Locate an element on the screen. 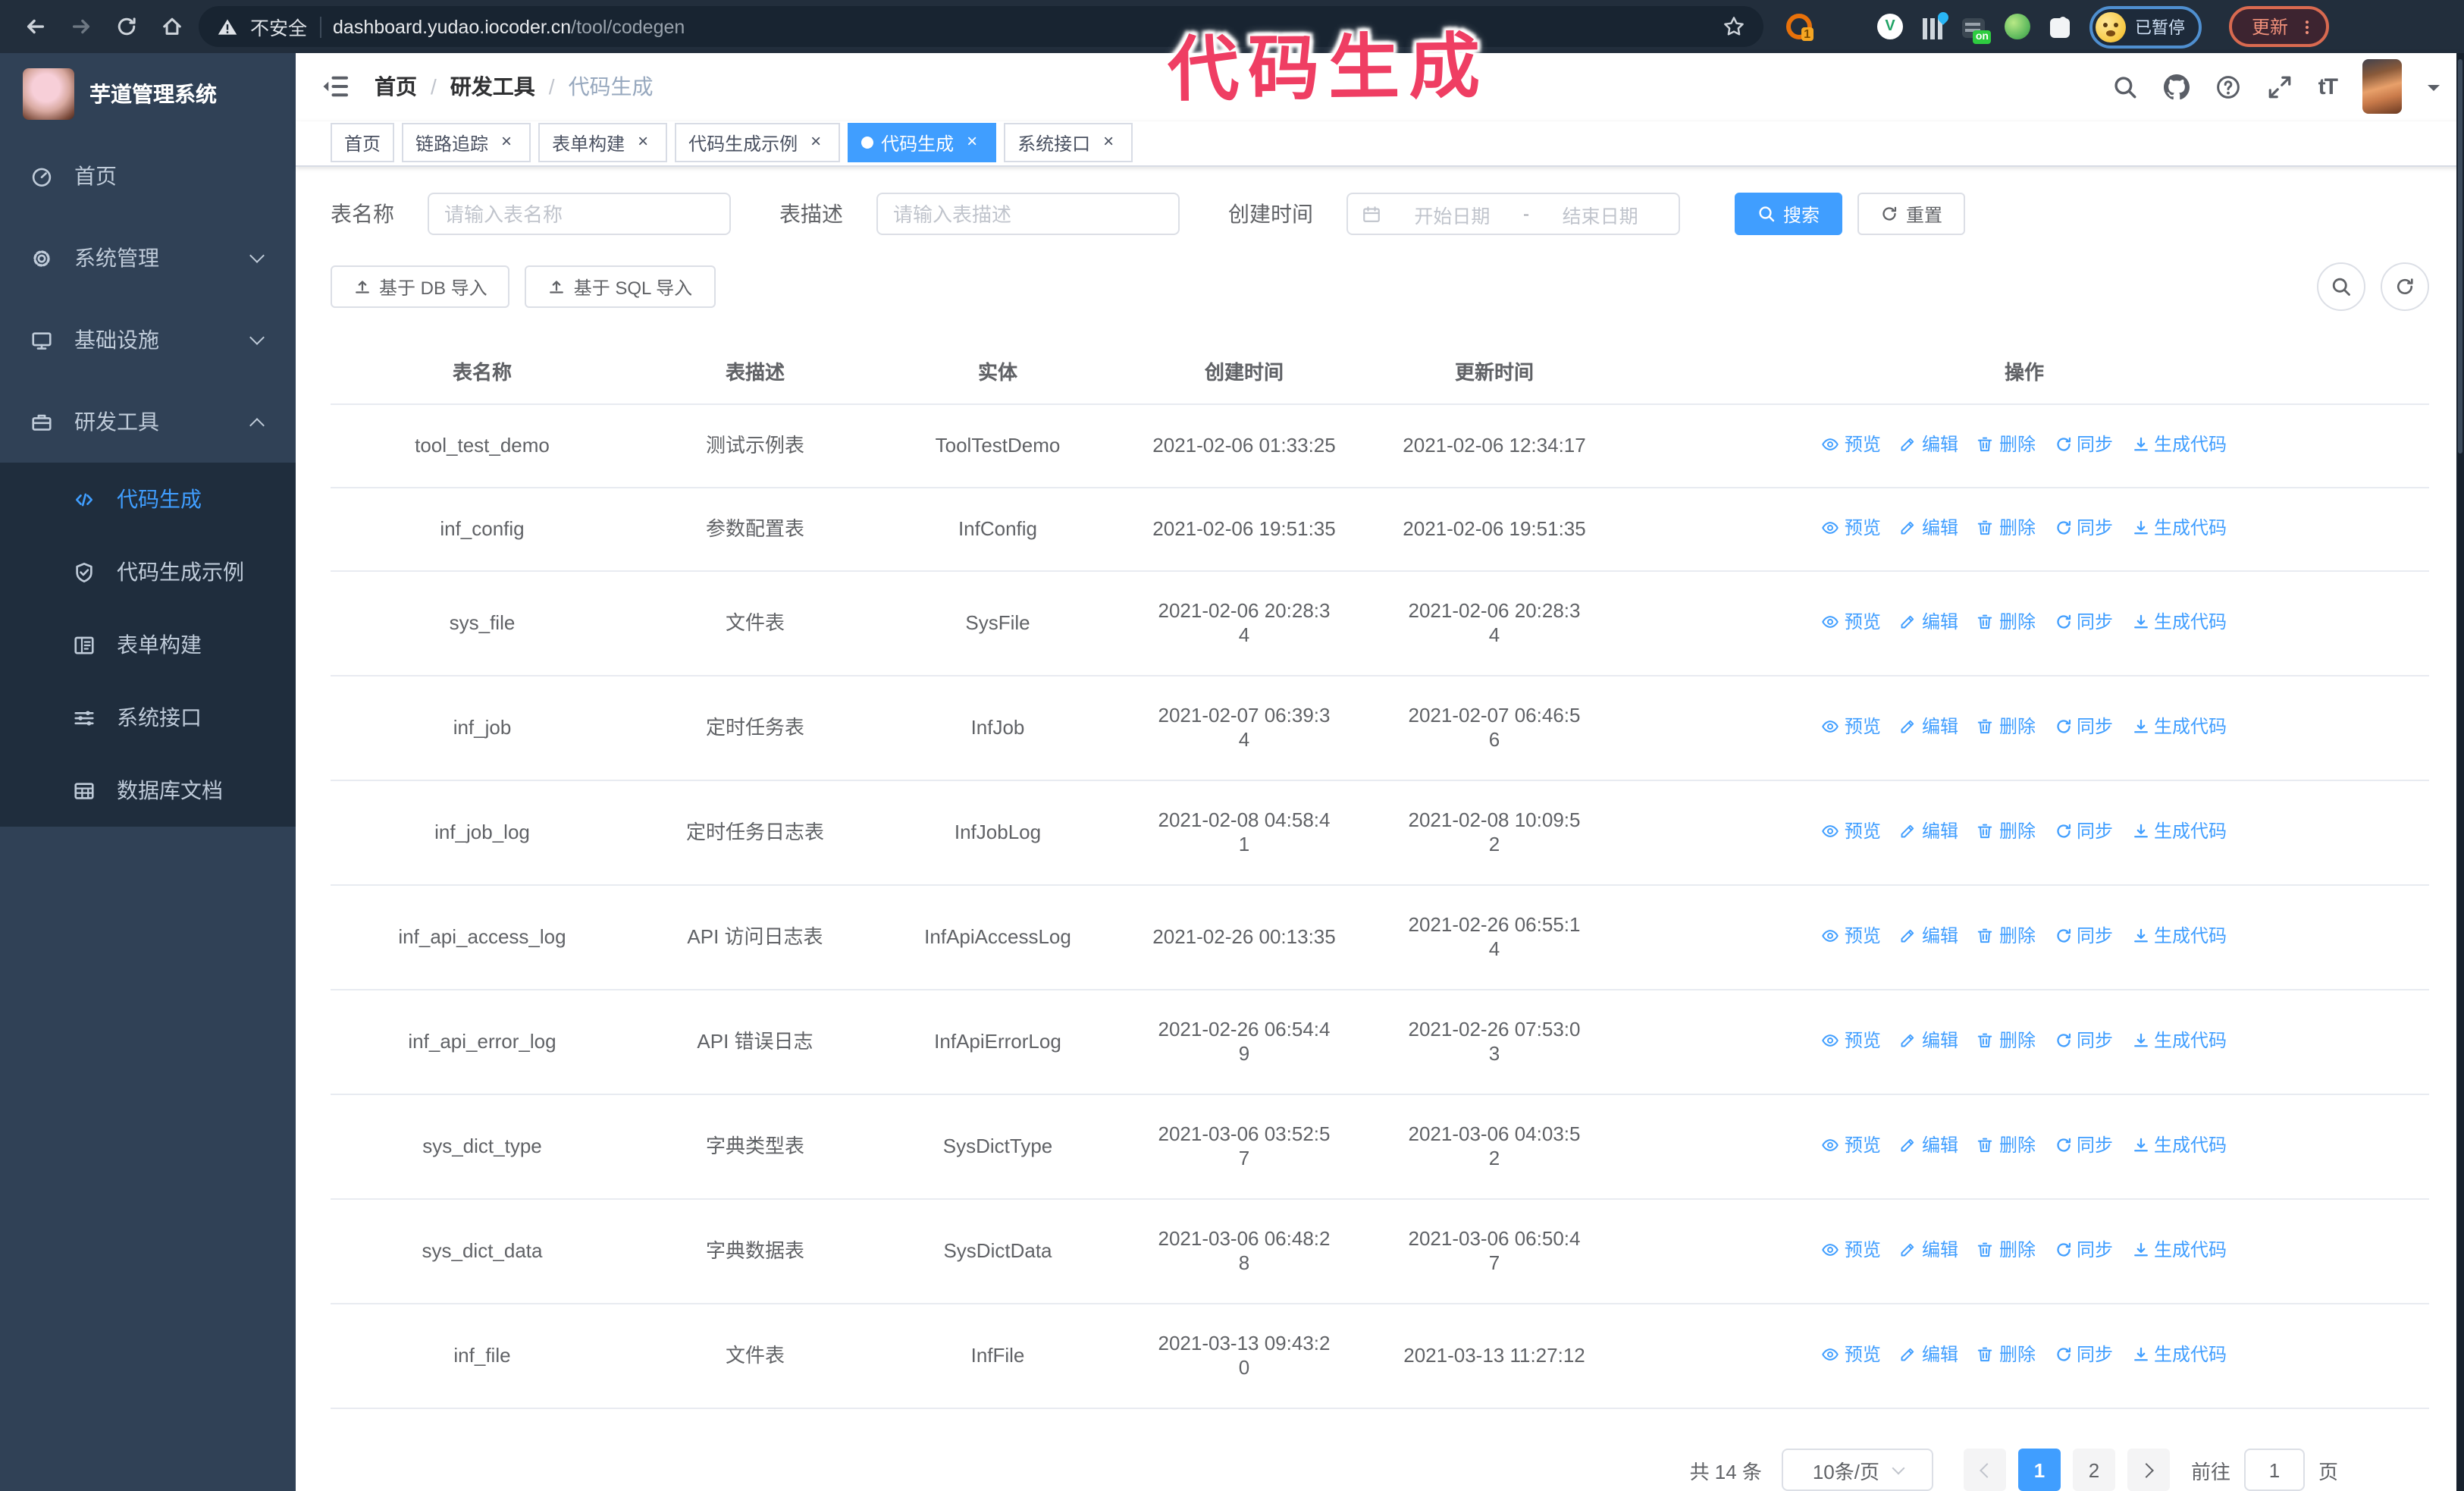 This screenshot has width=2464, height=1491. tab: 代码生成示例 × is located at coordinates (758, 143).